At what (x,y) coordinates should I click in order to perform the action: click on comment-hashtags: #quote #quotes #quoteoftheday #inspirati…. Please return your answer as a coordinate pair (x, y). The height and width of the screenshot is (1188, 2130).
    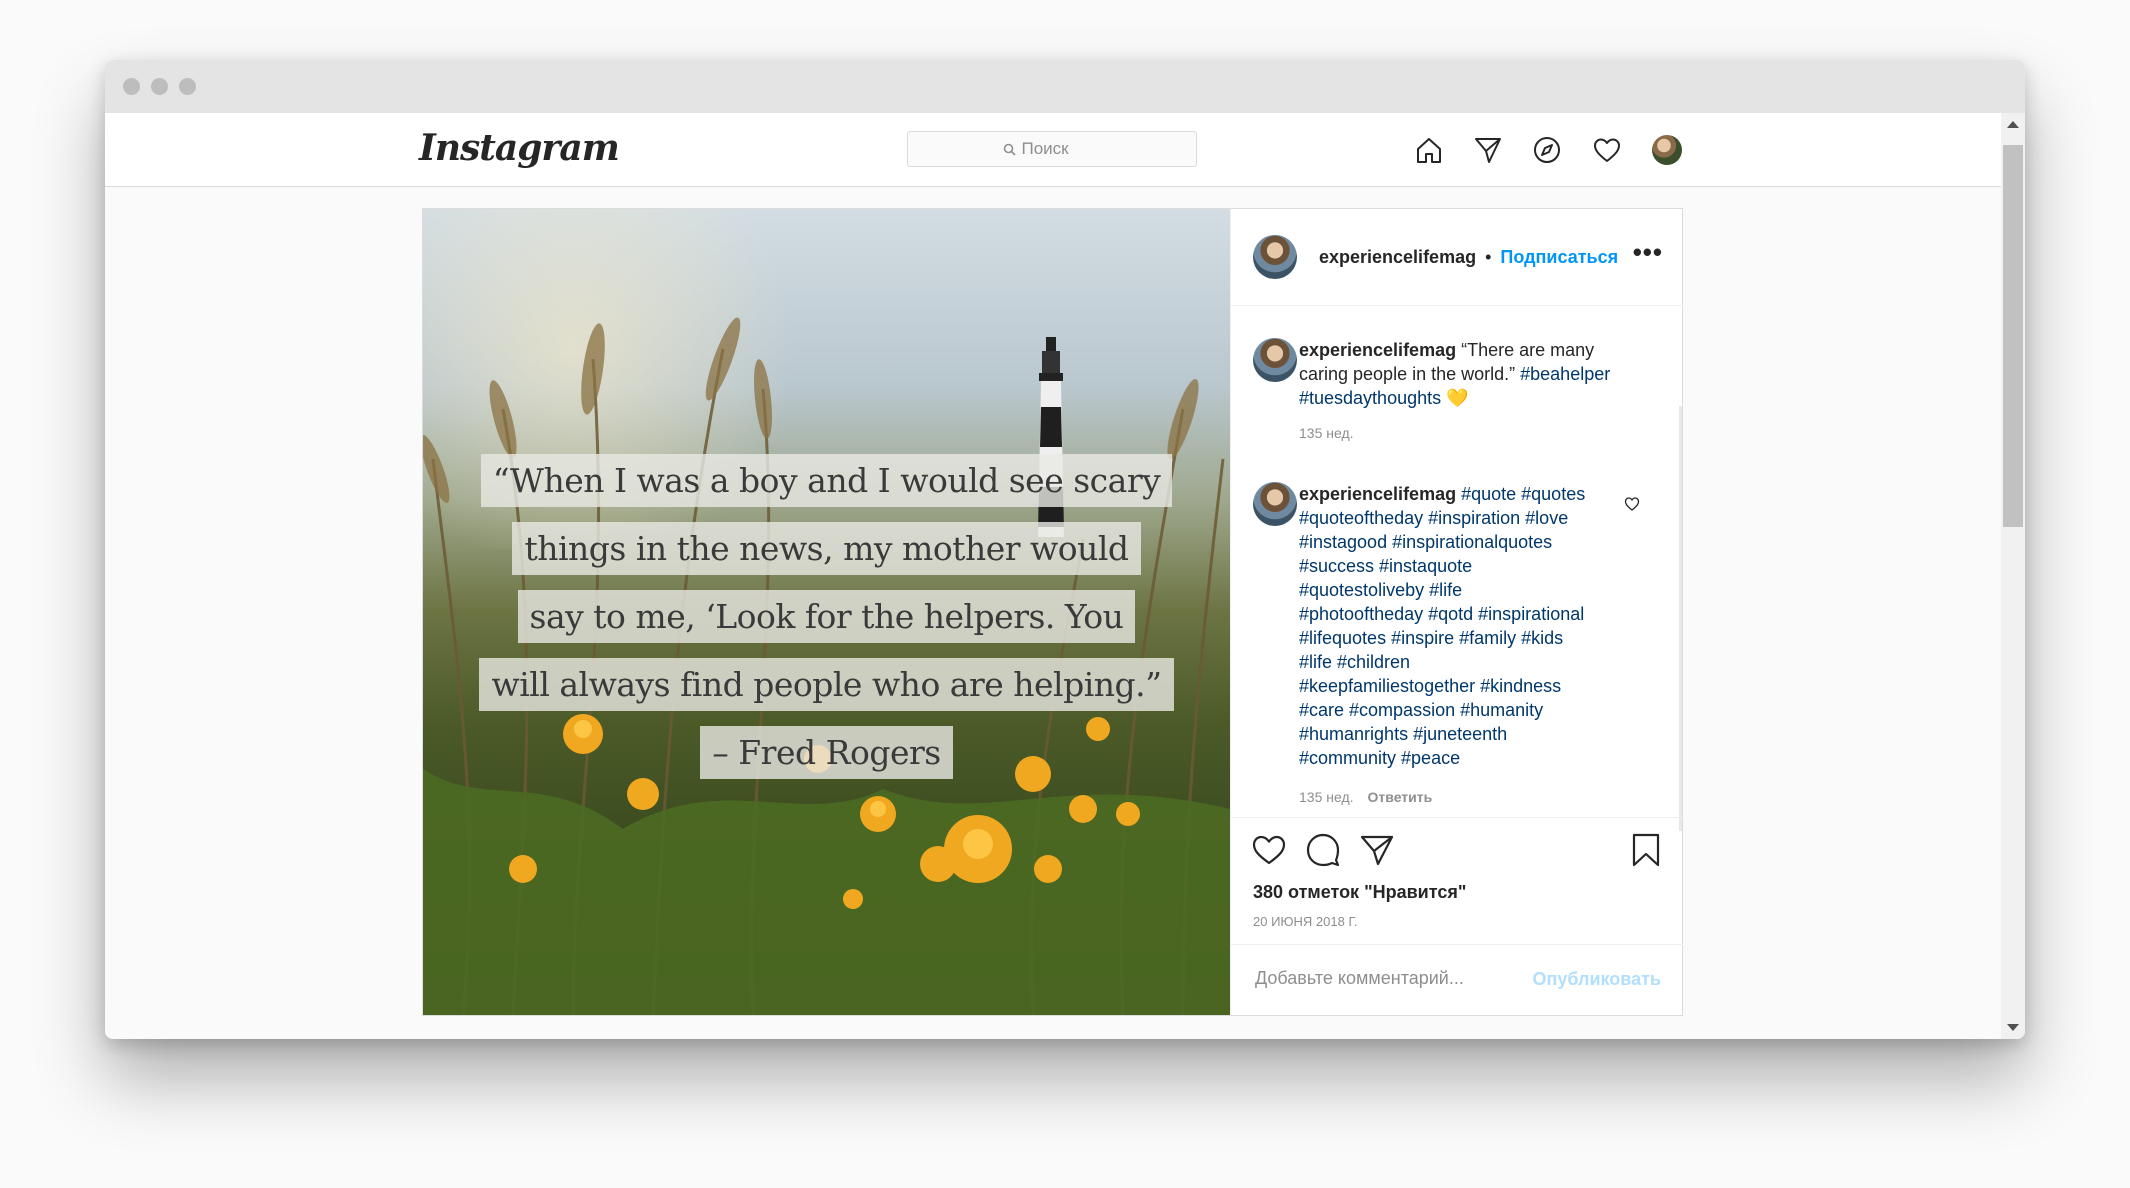
    Looking at the image, I should click on (1442, 626).